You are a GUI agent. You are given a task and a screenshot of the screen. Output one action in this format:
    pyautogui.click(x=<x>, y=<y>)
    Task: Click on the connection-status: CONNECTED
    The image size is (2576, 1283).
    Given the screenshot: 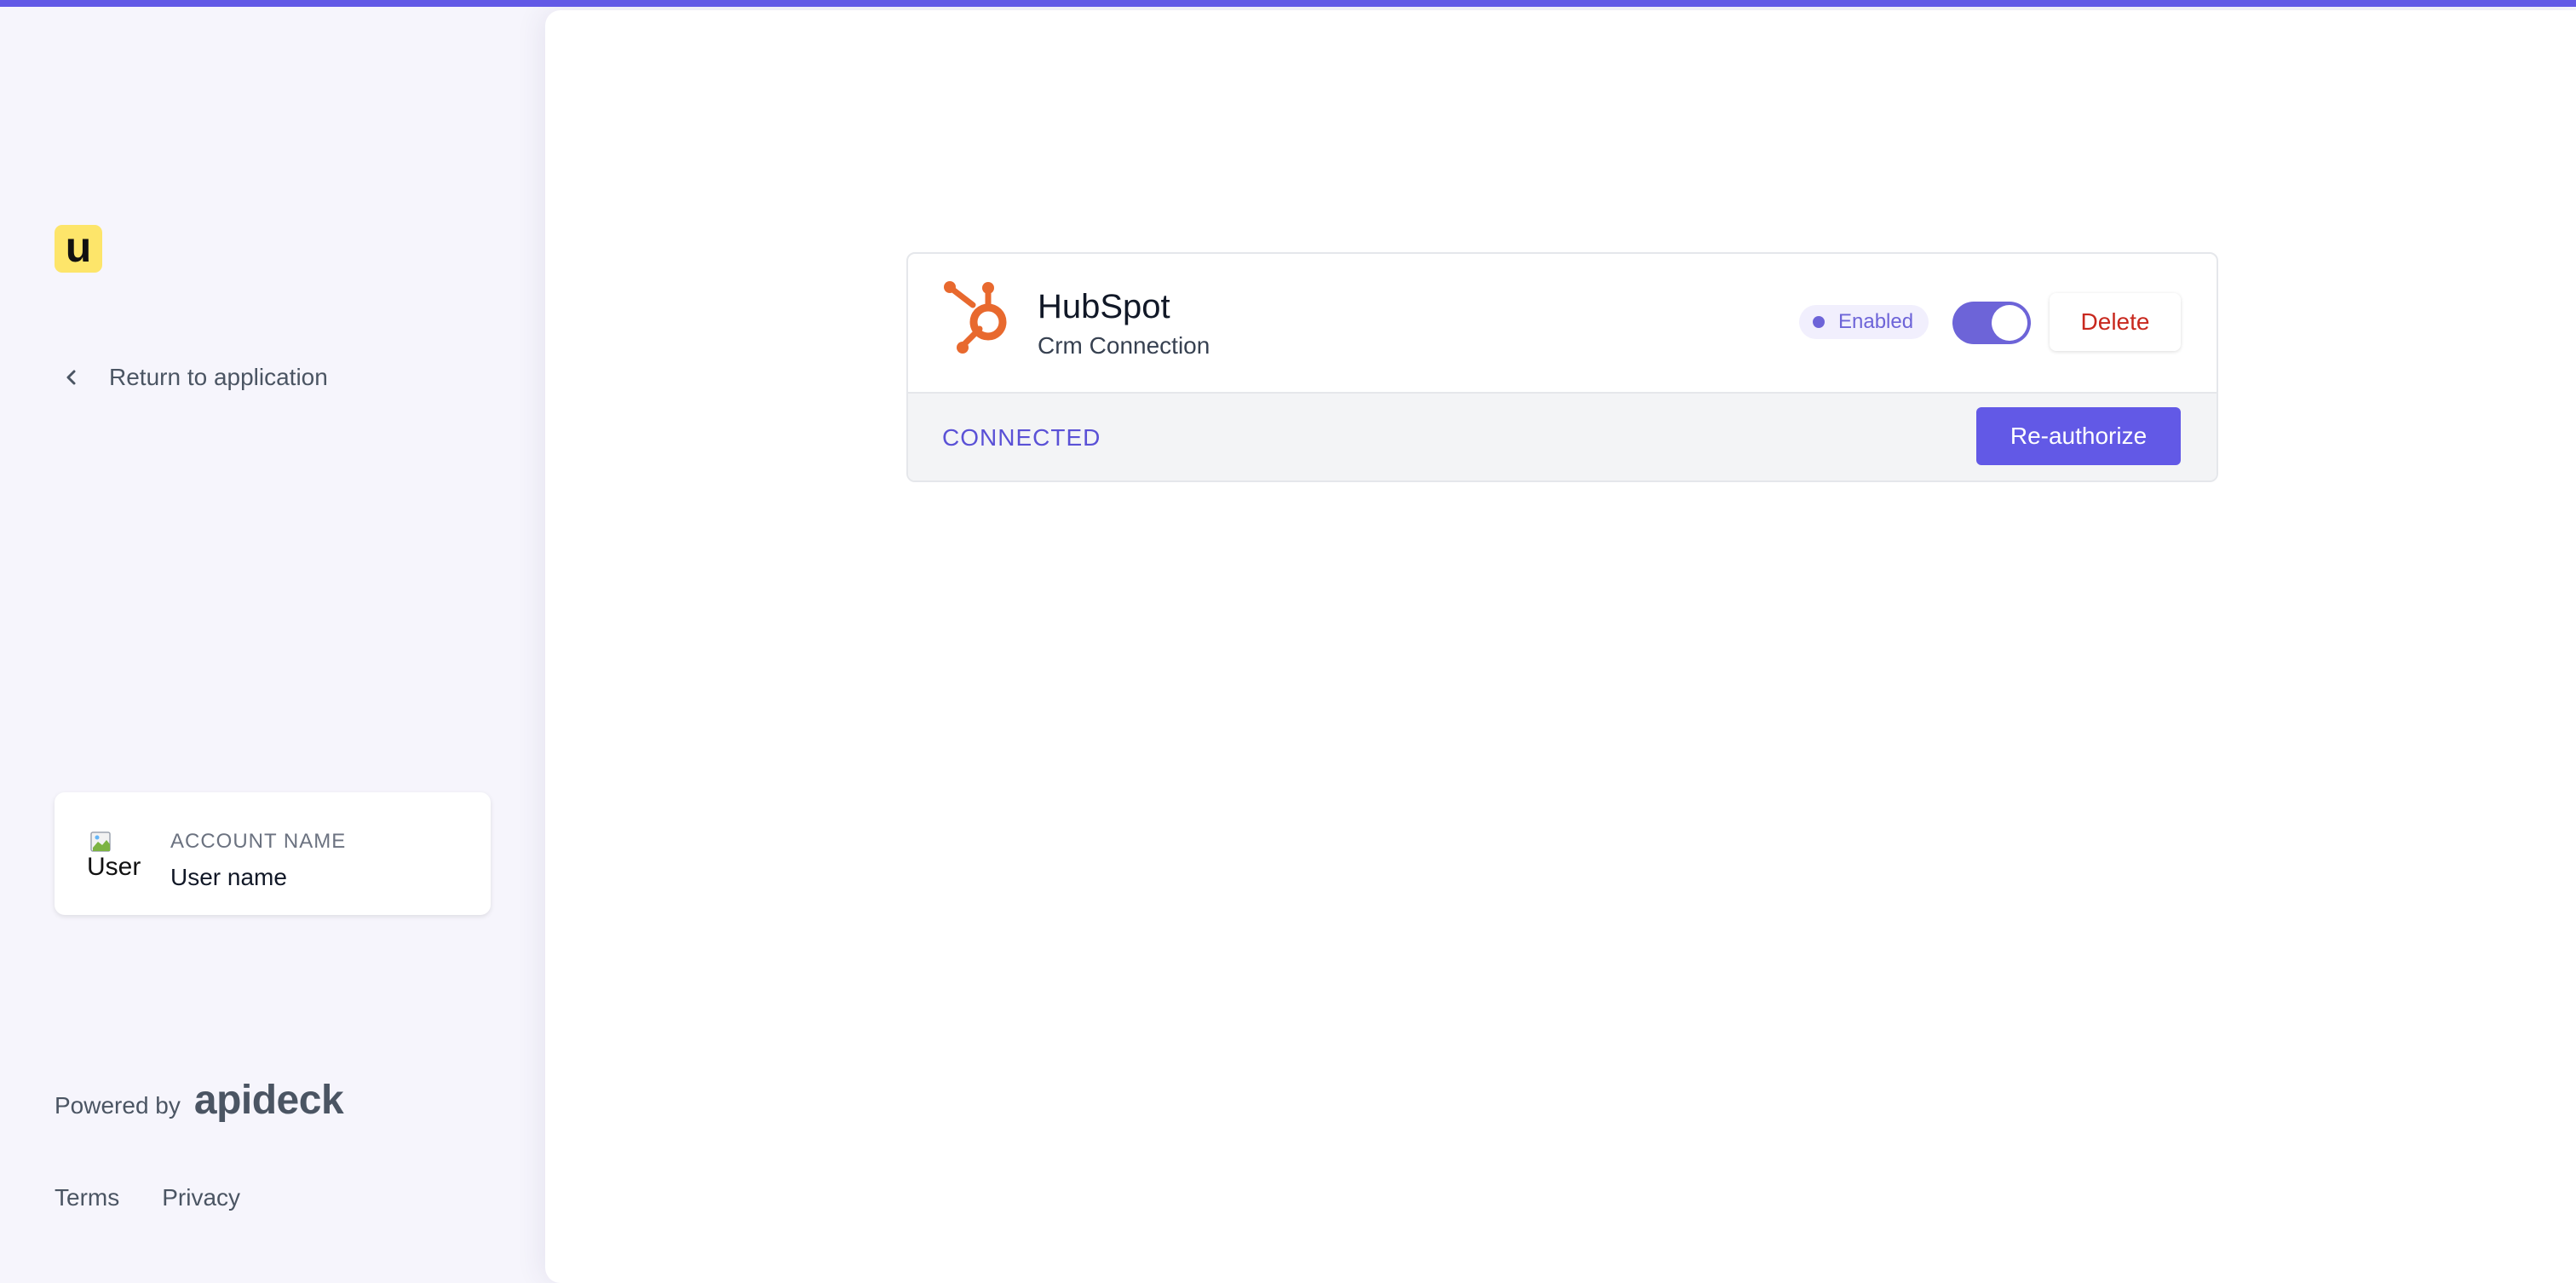 What is the action you would take?
    pyautogui.click(x=1021, y=437)
    